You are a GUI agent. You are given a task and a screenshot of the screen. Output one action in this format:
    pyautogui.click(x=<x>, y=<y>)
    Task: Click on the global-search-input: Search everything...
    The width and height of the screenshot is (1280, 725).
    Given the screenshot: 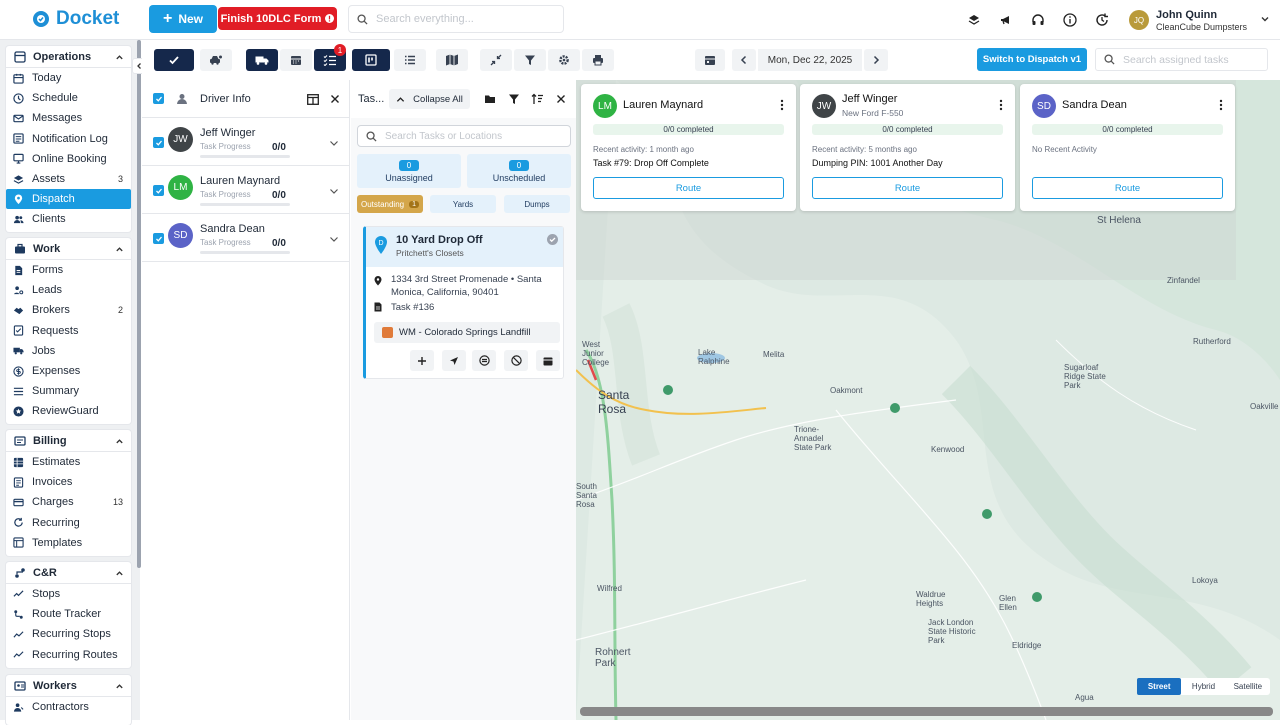 What is the action you would take?
    pyautogui.click(x=456, y=19)
    